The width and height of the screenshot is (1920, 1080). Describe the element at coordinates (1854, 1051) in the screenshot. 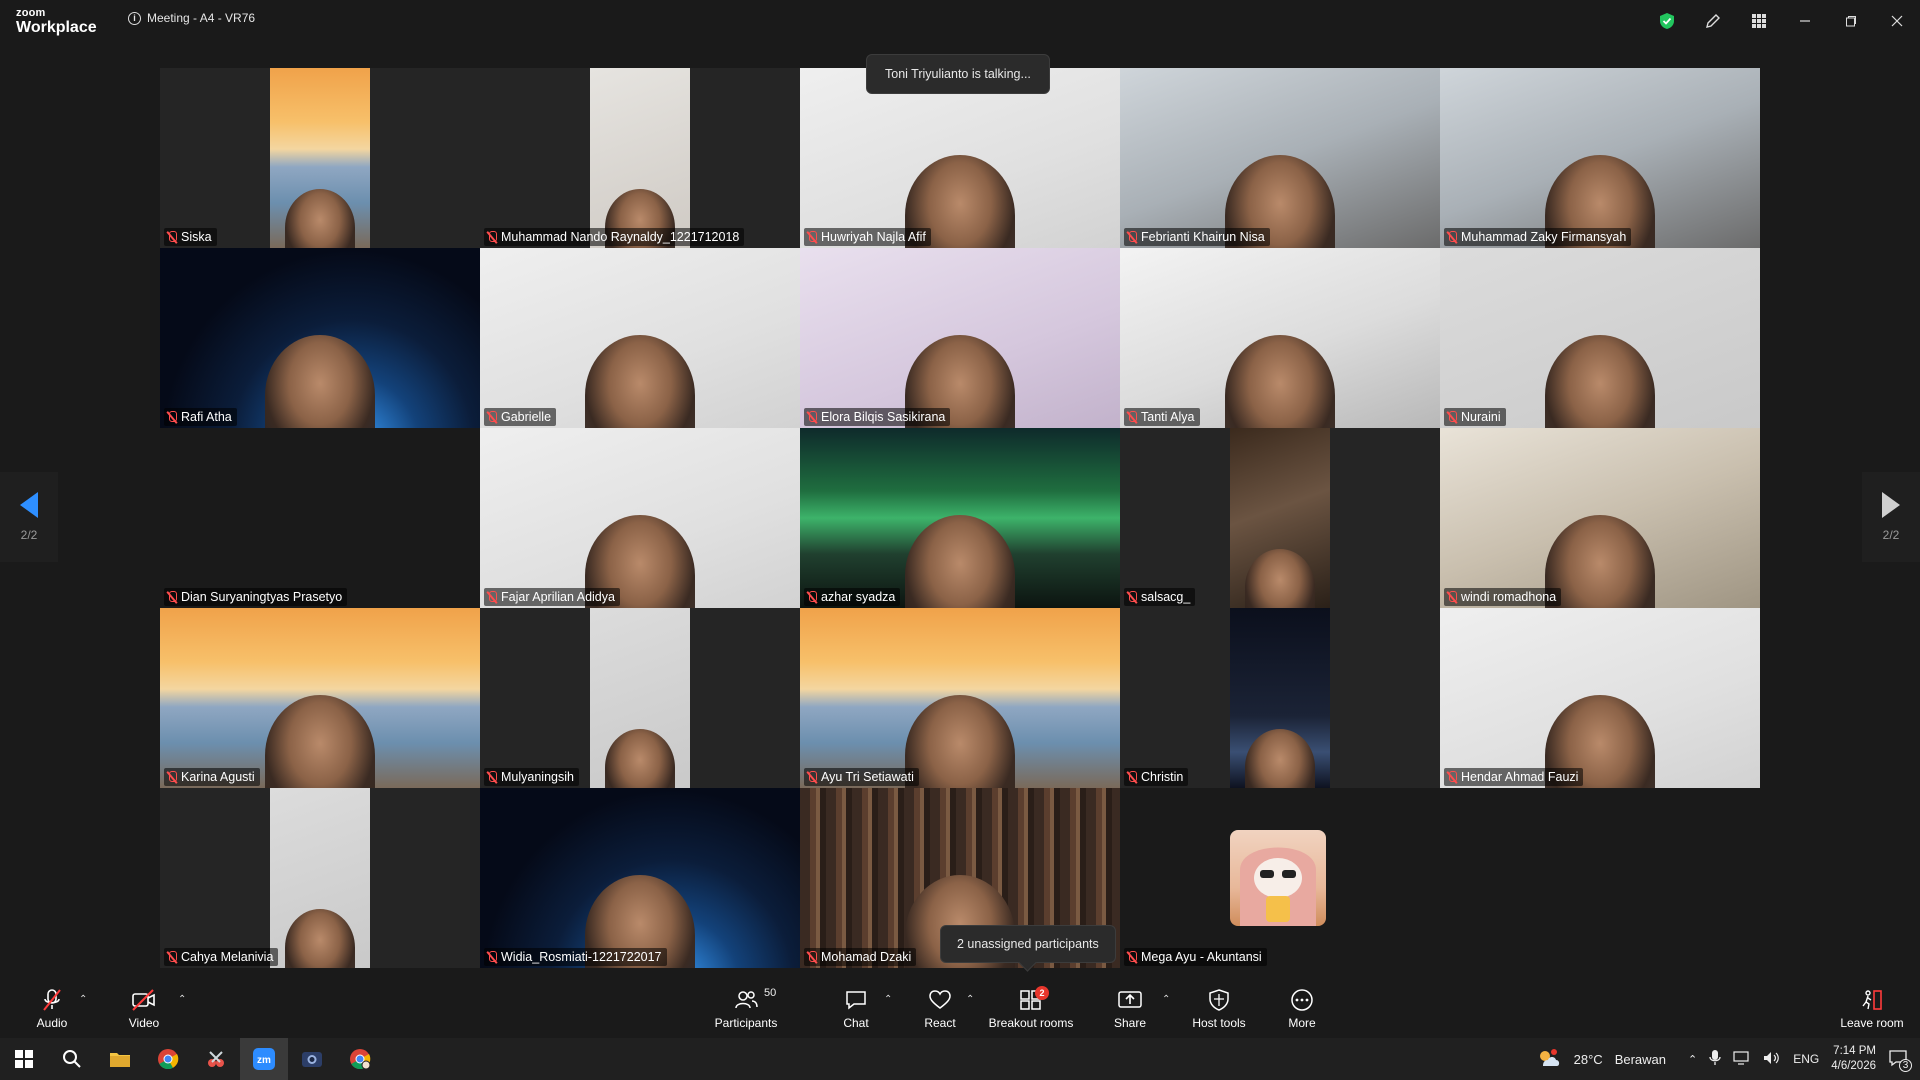

I see `clock-time: 7:14 PM` at that location.